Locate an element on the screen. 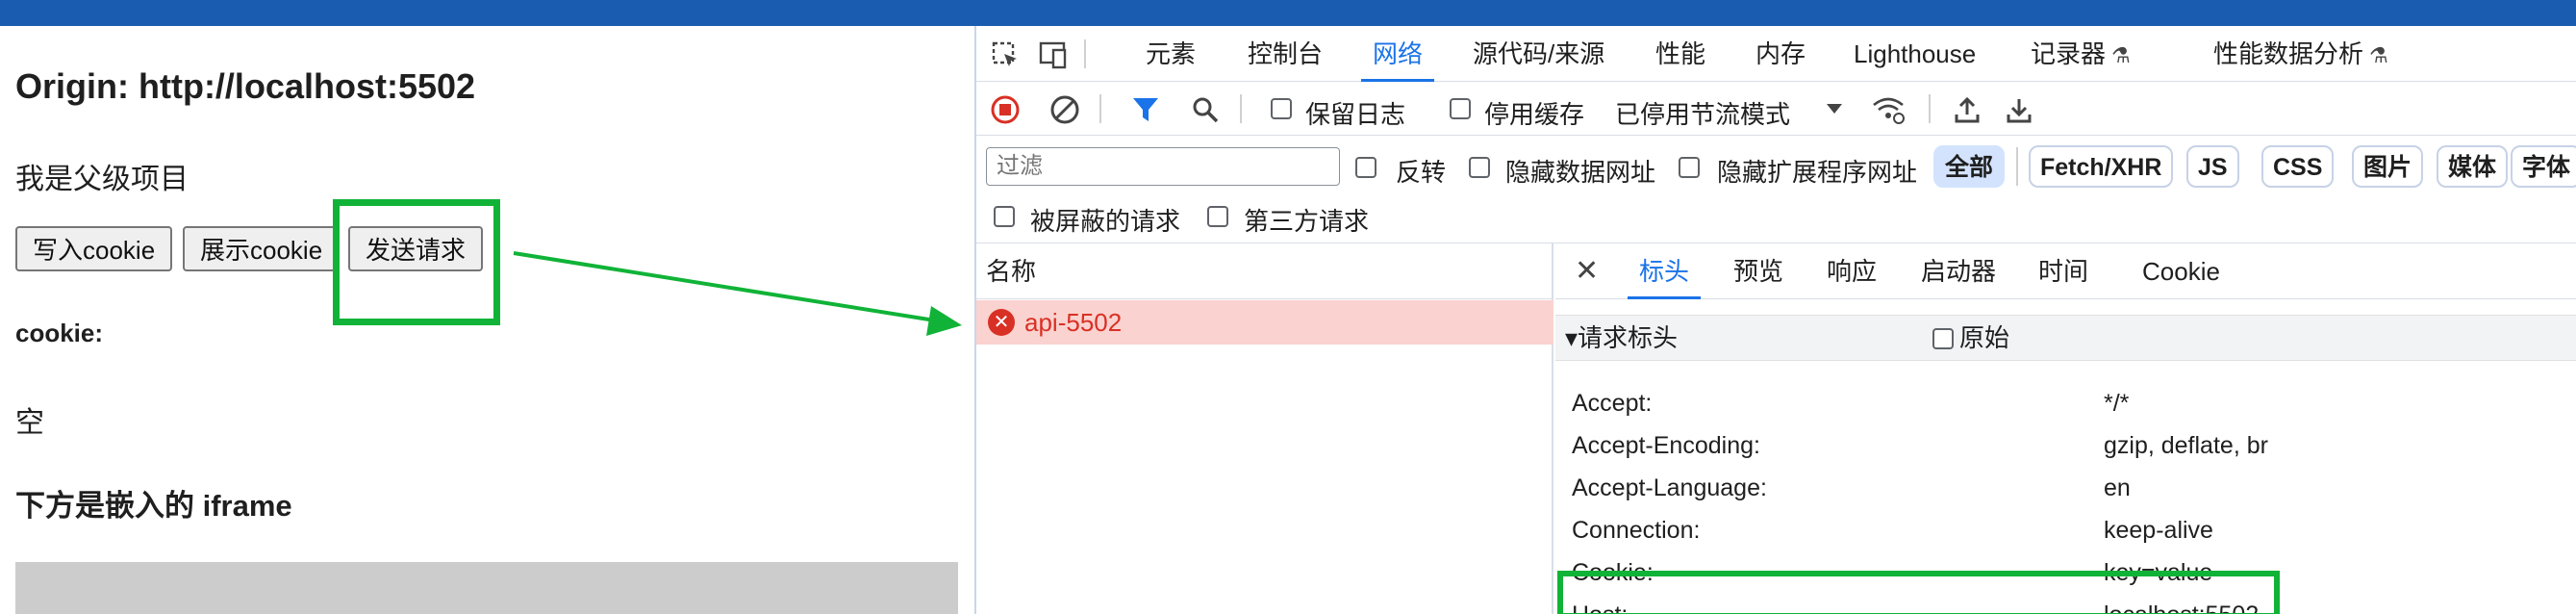 The width and height of the screenshot is (2576, 614). import-har-icon is located at coordinates (1968, 110).